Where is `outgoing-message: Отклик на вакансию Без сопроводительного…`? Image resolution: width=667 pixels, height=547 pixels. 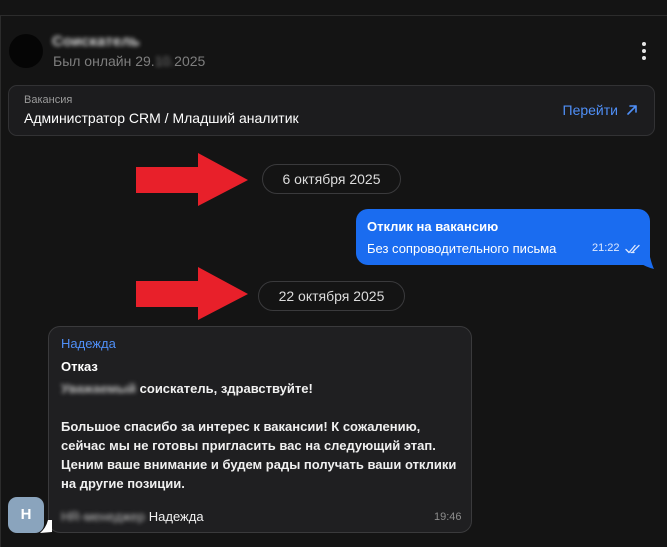 outgoing-message: Отклик на вакансию Без сопроводительного… is located at coordinates (503, 237).